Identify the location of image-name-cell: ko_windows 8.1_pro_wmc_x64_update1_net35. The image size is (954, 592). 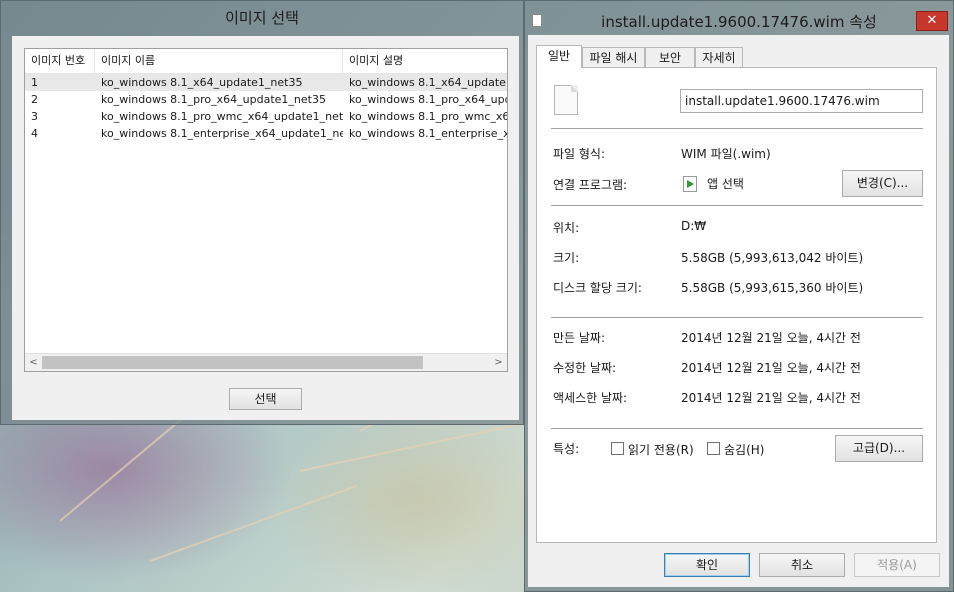
(222, 116).